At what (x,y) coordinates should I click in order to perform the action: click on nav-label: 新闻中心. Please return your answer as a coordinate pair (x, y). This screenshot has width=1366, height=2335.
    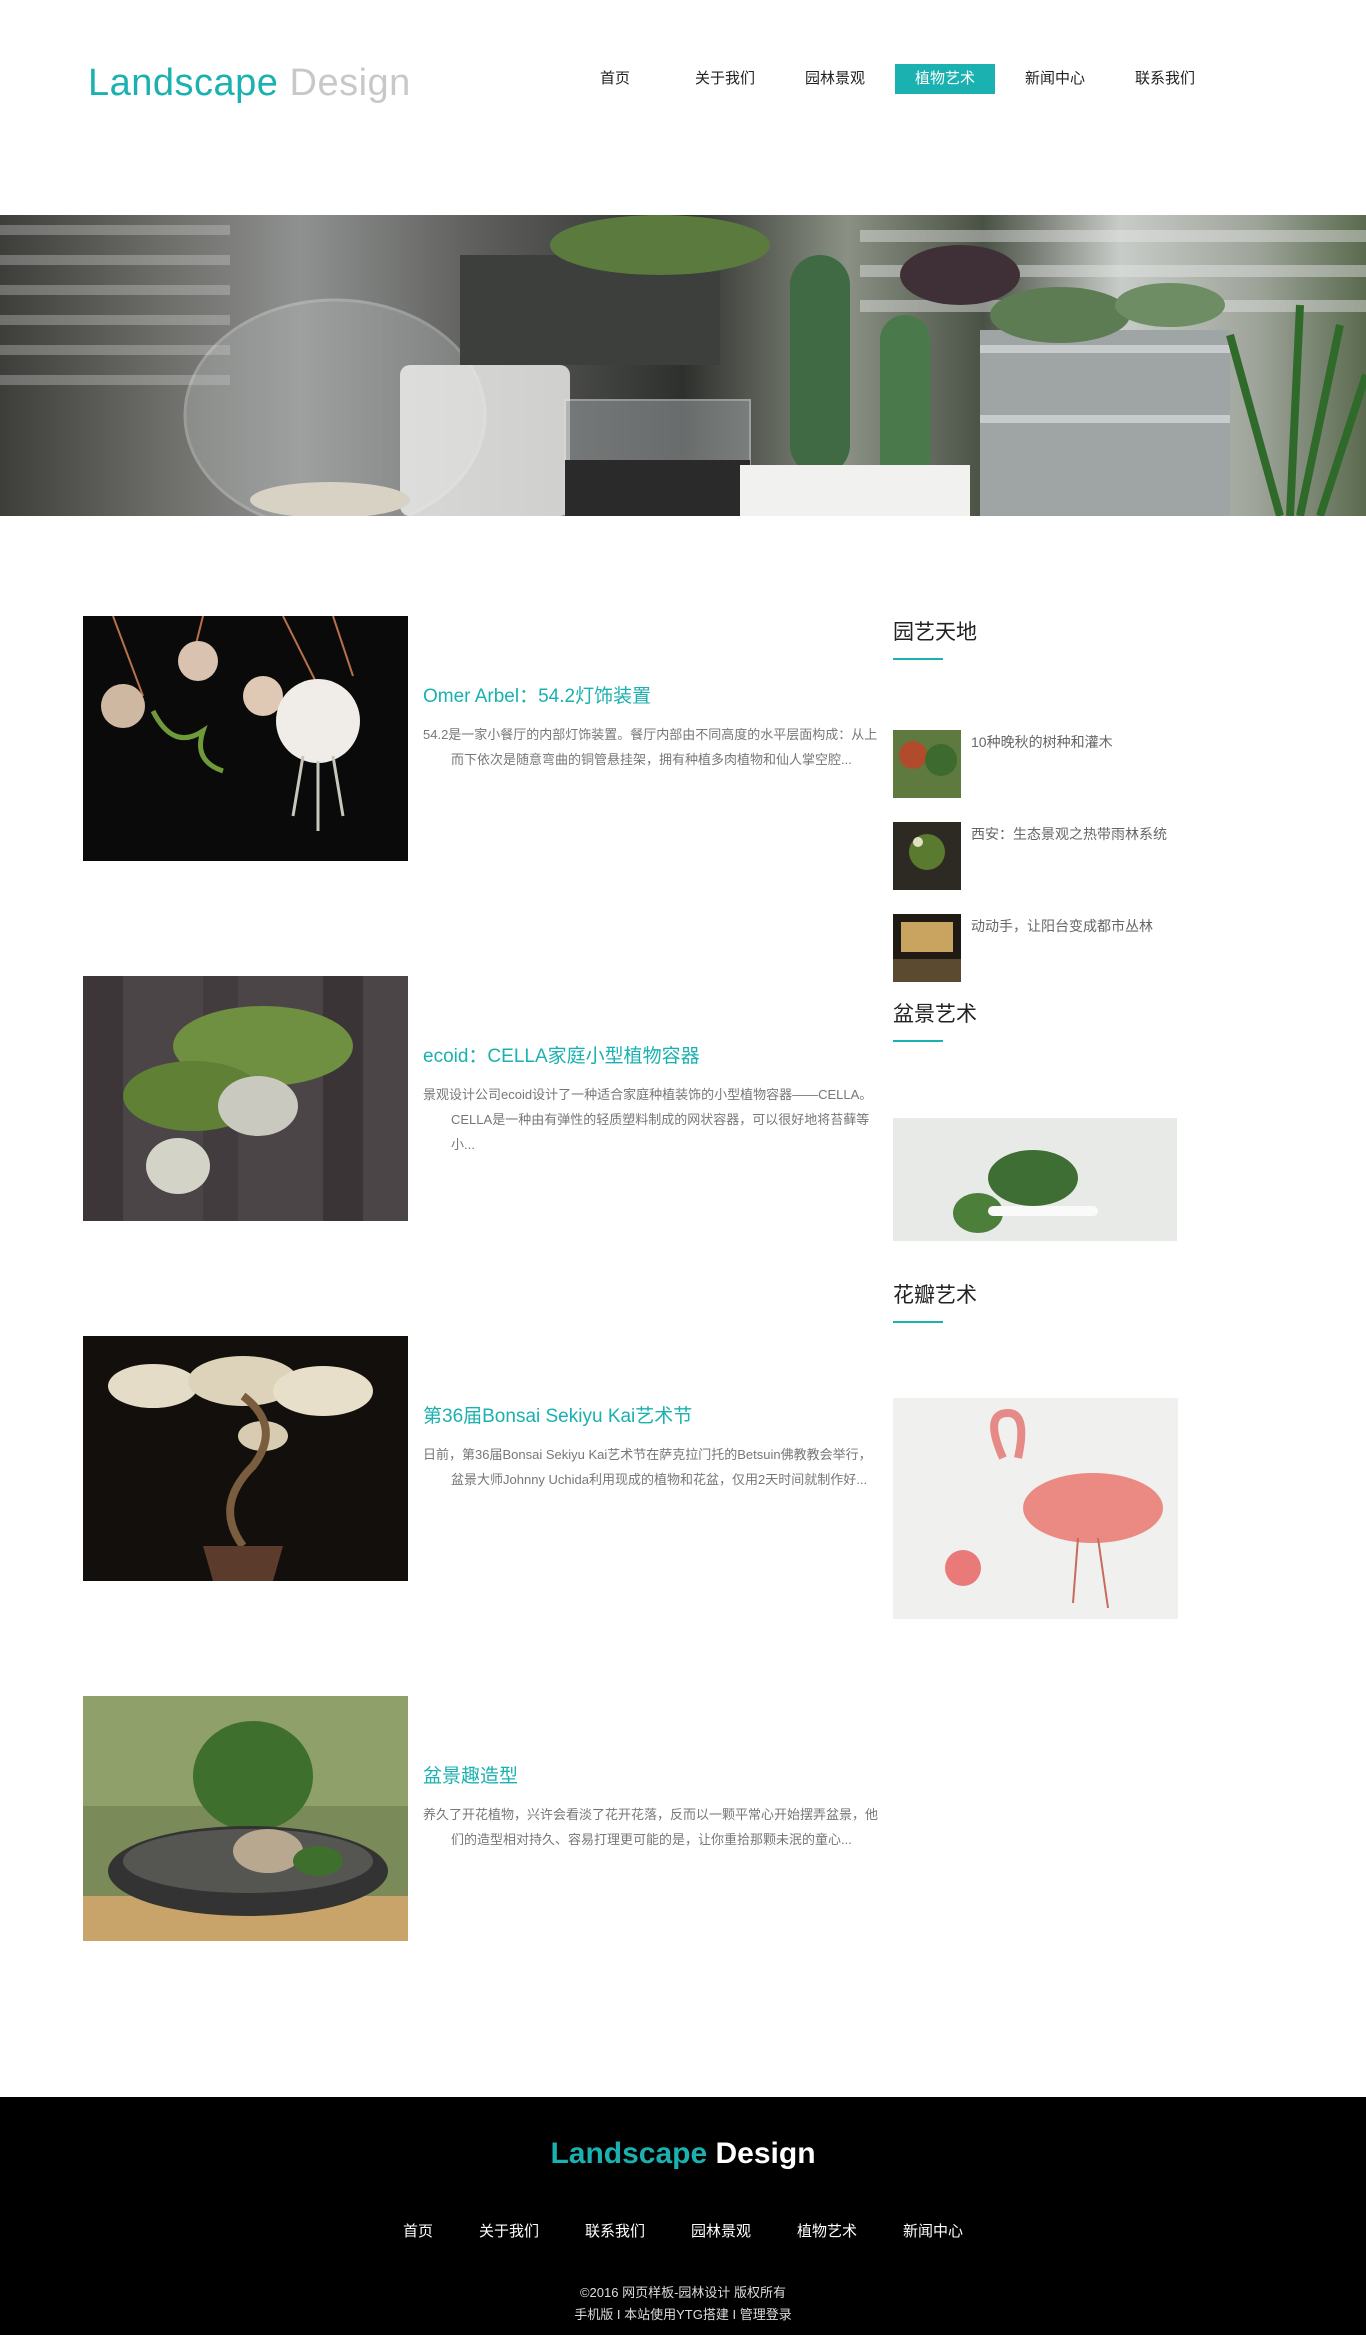
    Looking at the image, I should click on (1054, 78).